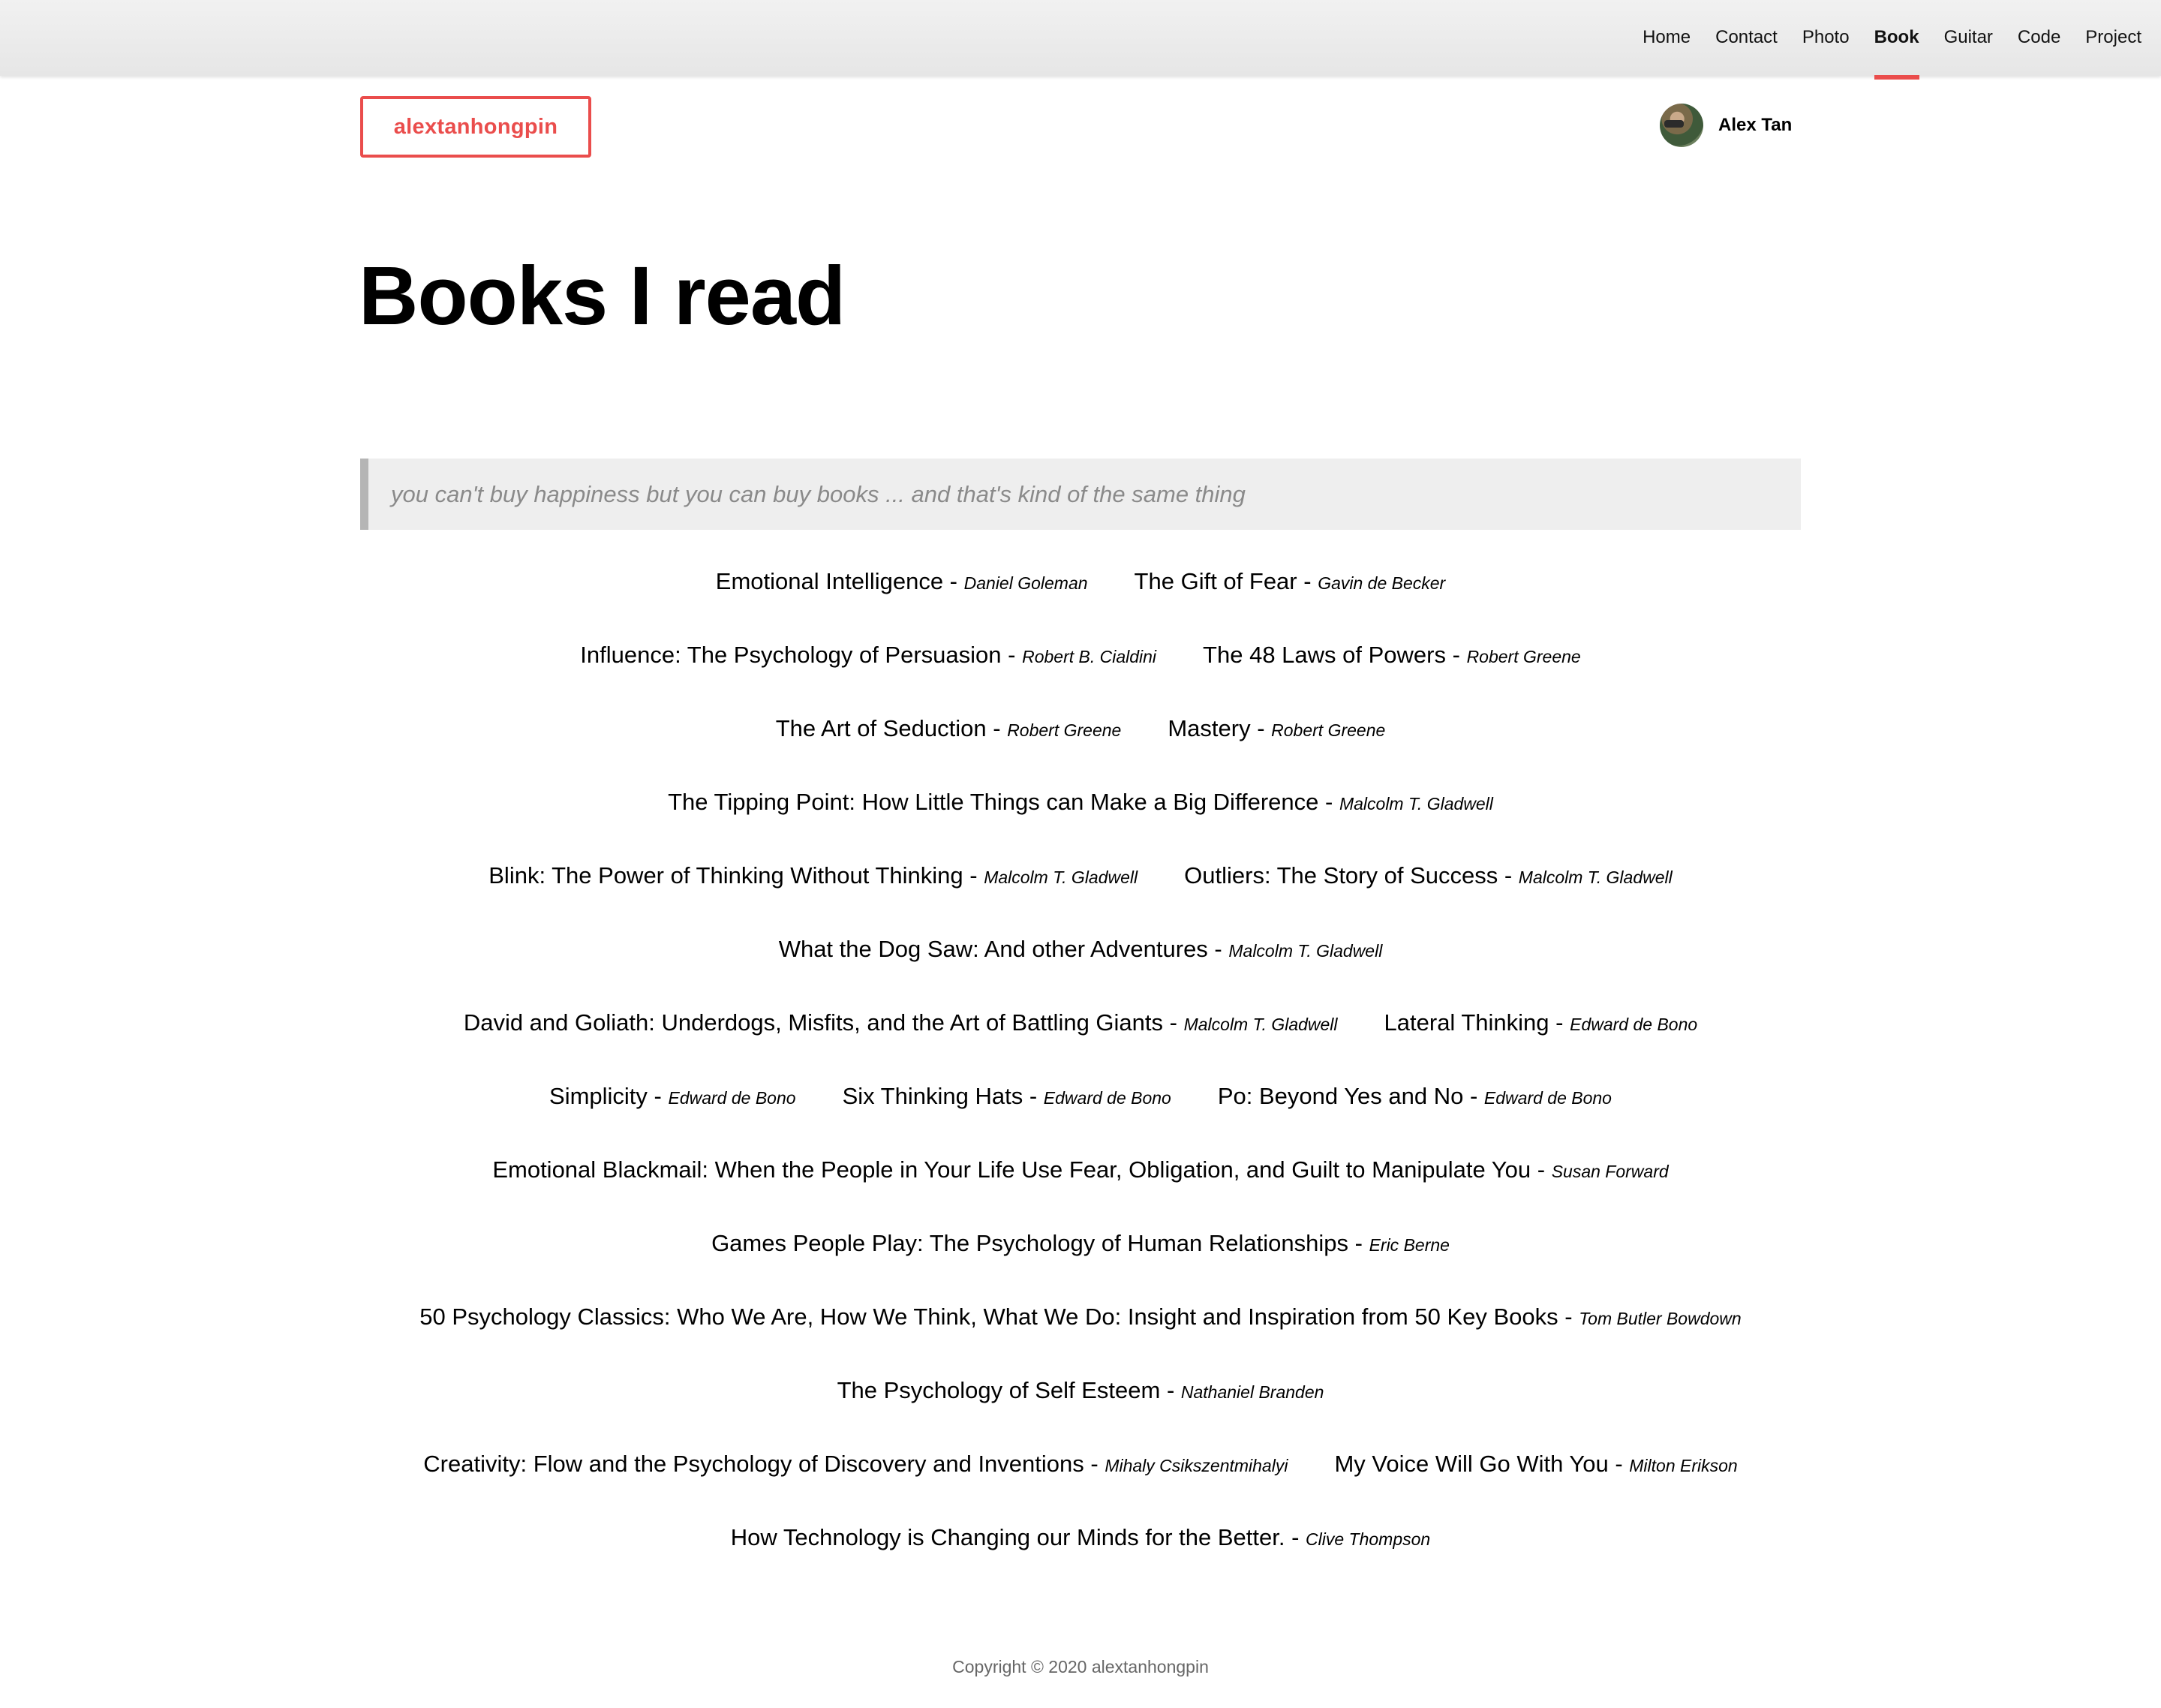 This screenshot has width=2161, height=1708. What do you see at coordinates (1610, 1171) in the screenshot?
I see `book-author: Susan Forward` at bounding box center [1610, 1171].